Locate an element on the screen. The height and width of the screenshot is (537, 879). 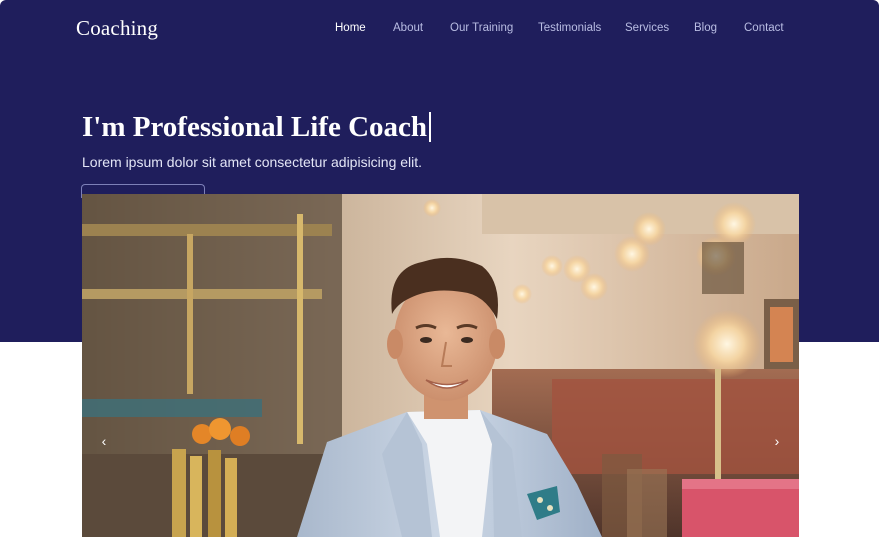
hero-headline: I'm Professional Life Coach is located at coordinates (257, 127).